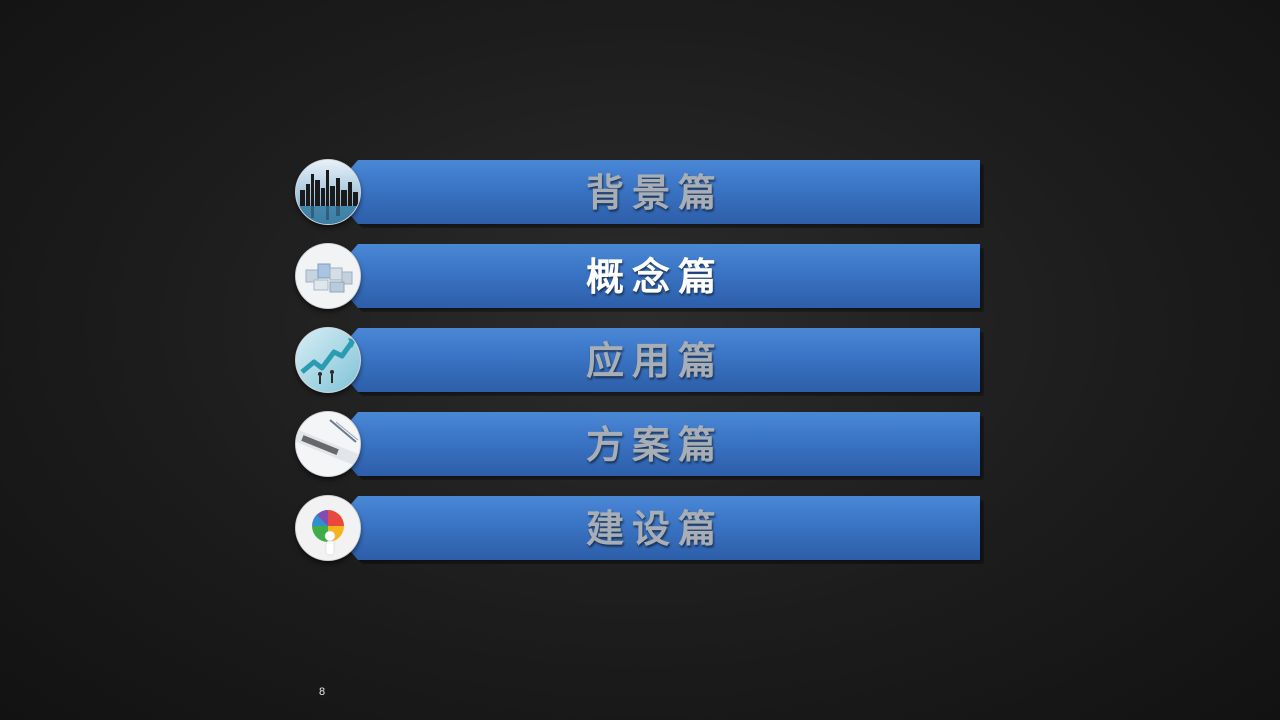 The image size is (1280, 720). I want to click on agenda-item-label: 应用篇, so click(654, 361).